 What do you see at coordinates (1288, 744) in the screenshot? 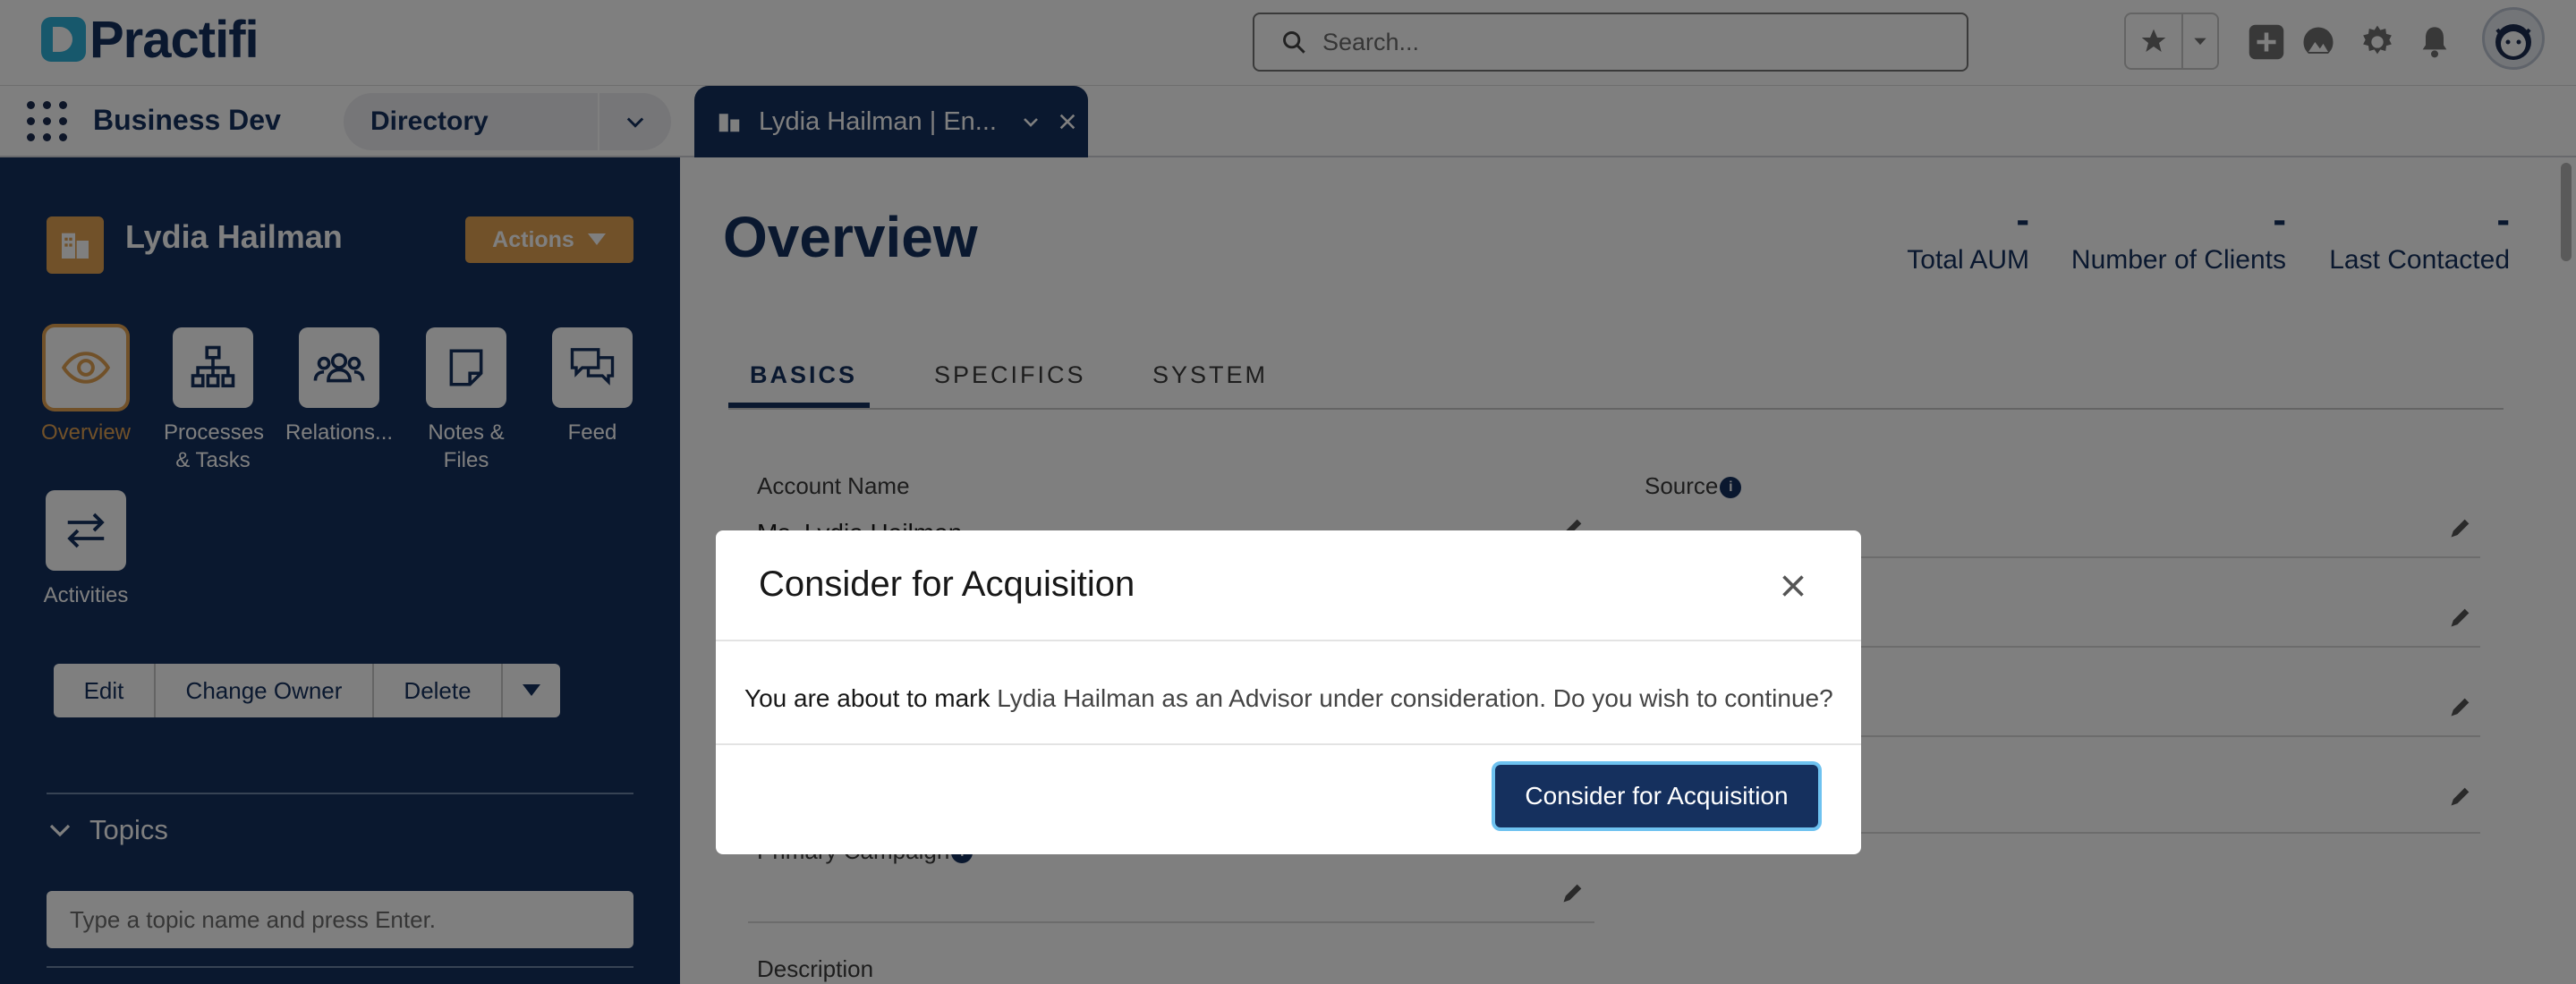
I see `modal-footer-divider` at bounding box center [1288, 744].